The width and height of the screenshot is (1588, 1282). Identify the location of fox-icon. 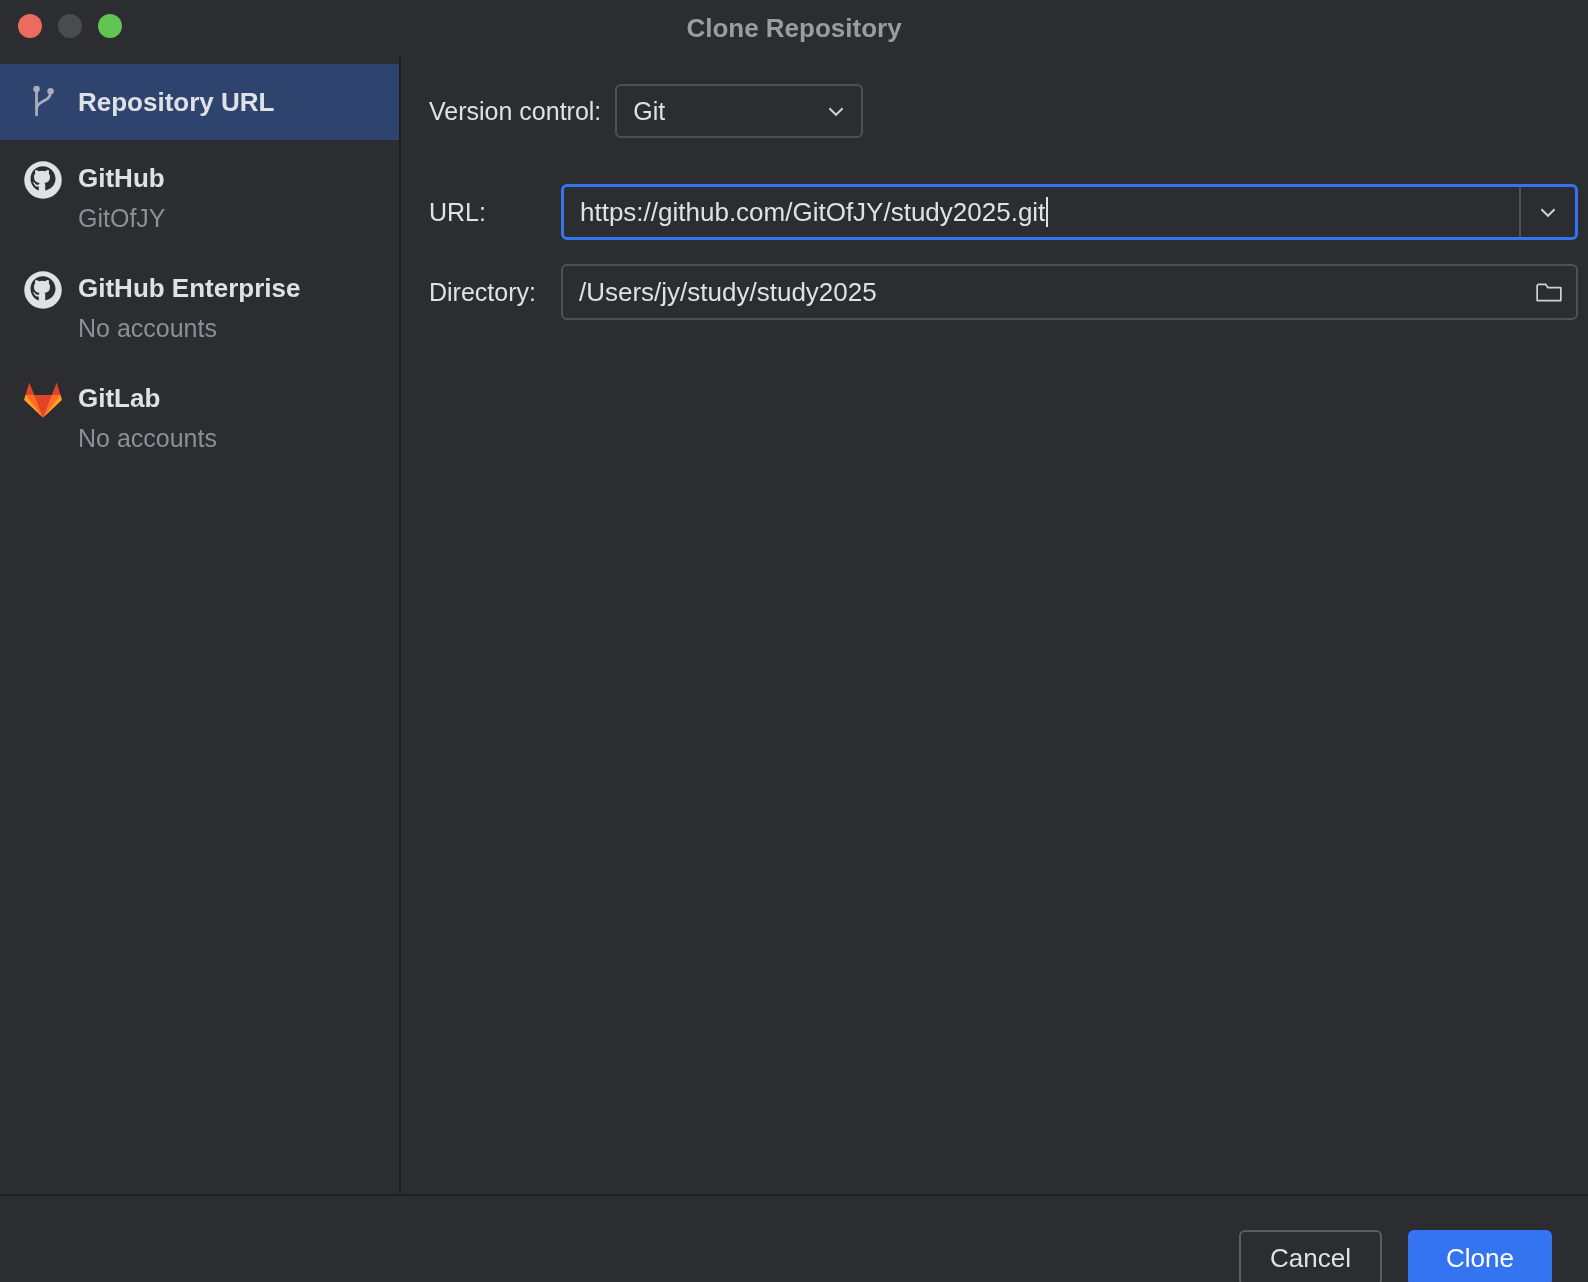
(43, 400).